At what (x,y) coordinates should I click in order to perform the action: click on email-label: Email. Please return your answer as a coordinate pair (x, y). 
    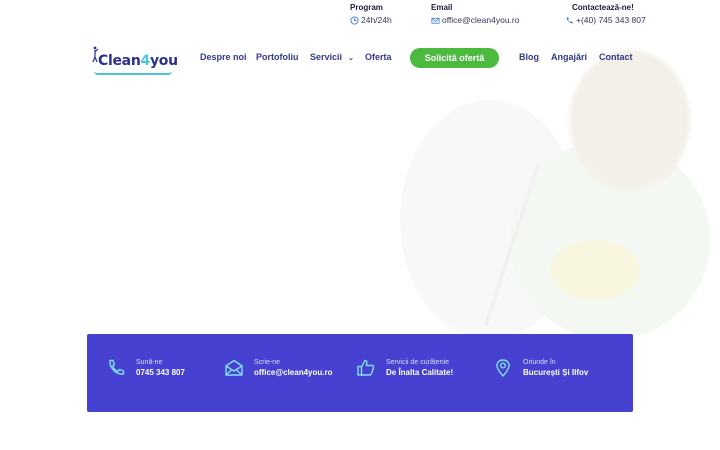
    Looking at the image, I should click on (442, 7).